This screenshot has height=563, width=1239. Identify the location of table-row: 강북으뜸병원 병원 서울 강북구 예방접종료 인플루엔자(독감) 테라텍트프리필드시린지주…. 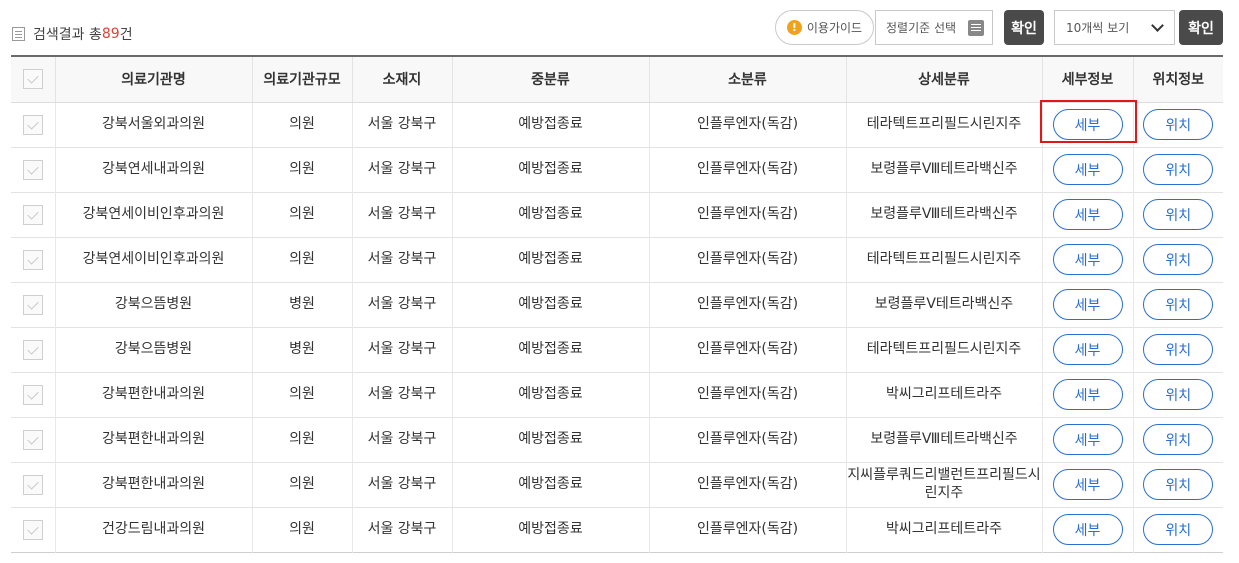
(617, 349).